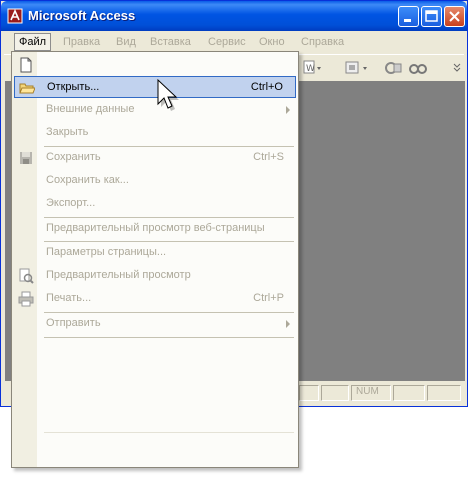 The image size is (470, 478). What do you see at coordinates (418, 68) in the screenshot?
I see `binoculars-icon` at bounding box center [418, 68].